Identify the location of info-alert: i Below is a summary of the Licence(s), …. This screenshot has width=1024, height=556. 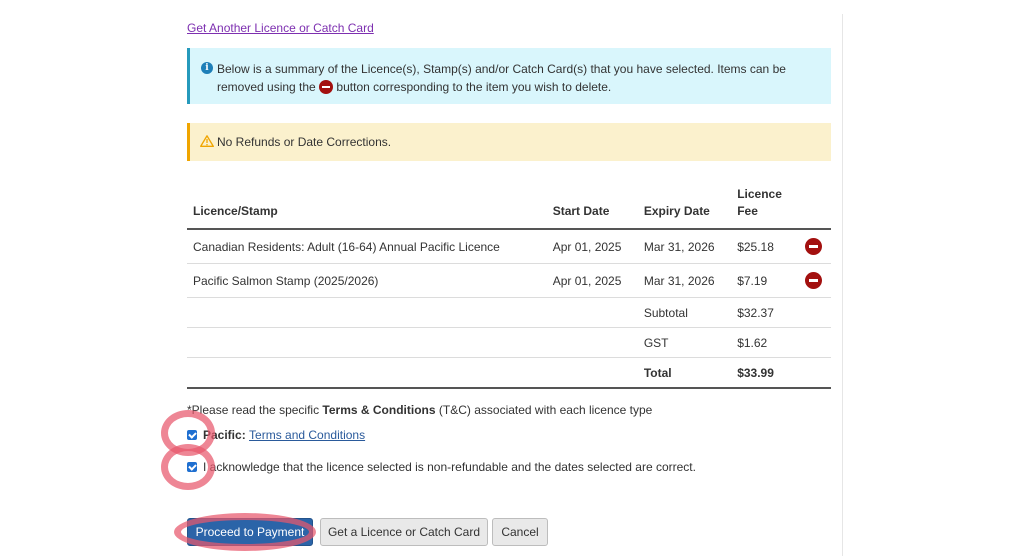
(509, 76).